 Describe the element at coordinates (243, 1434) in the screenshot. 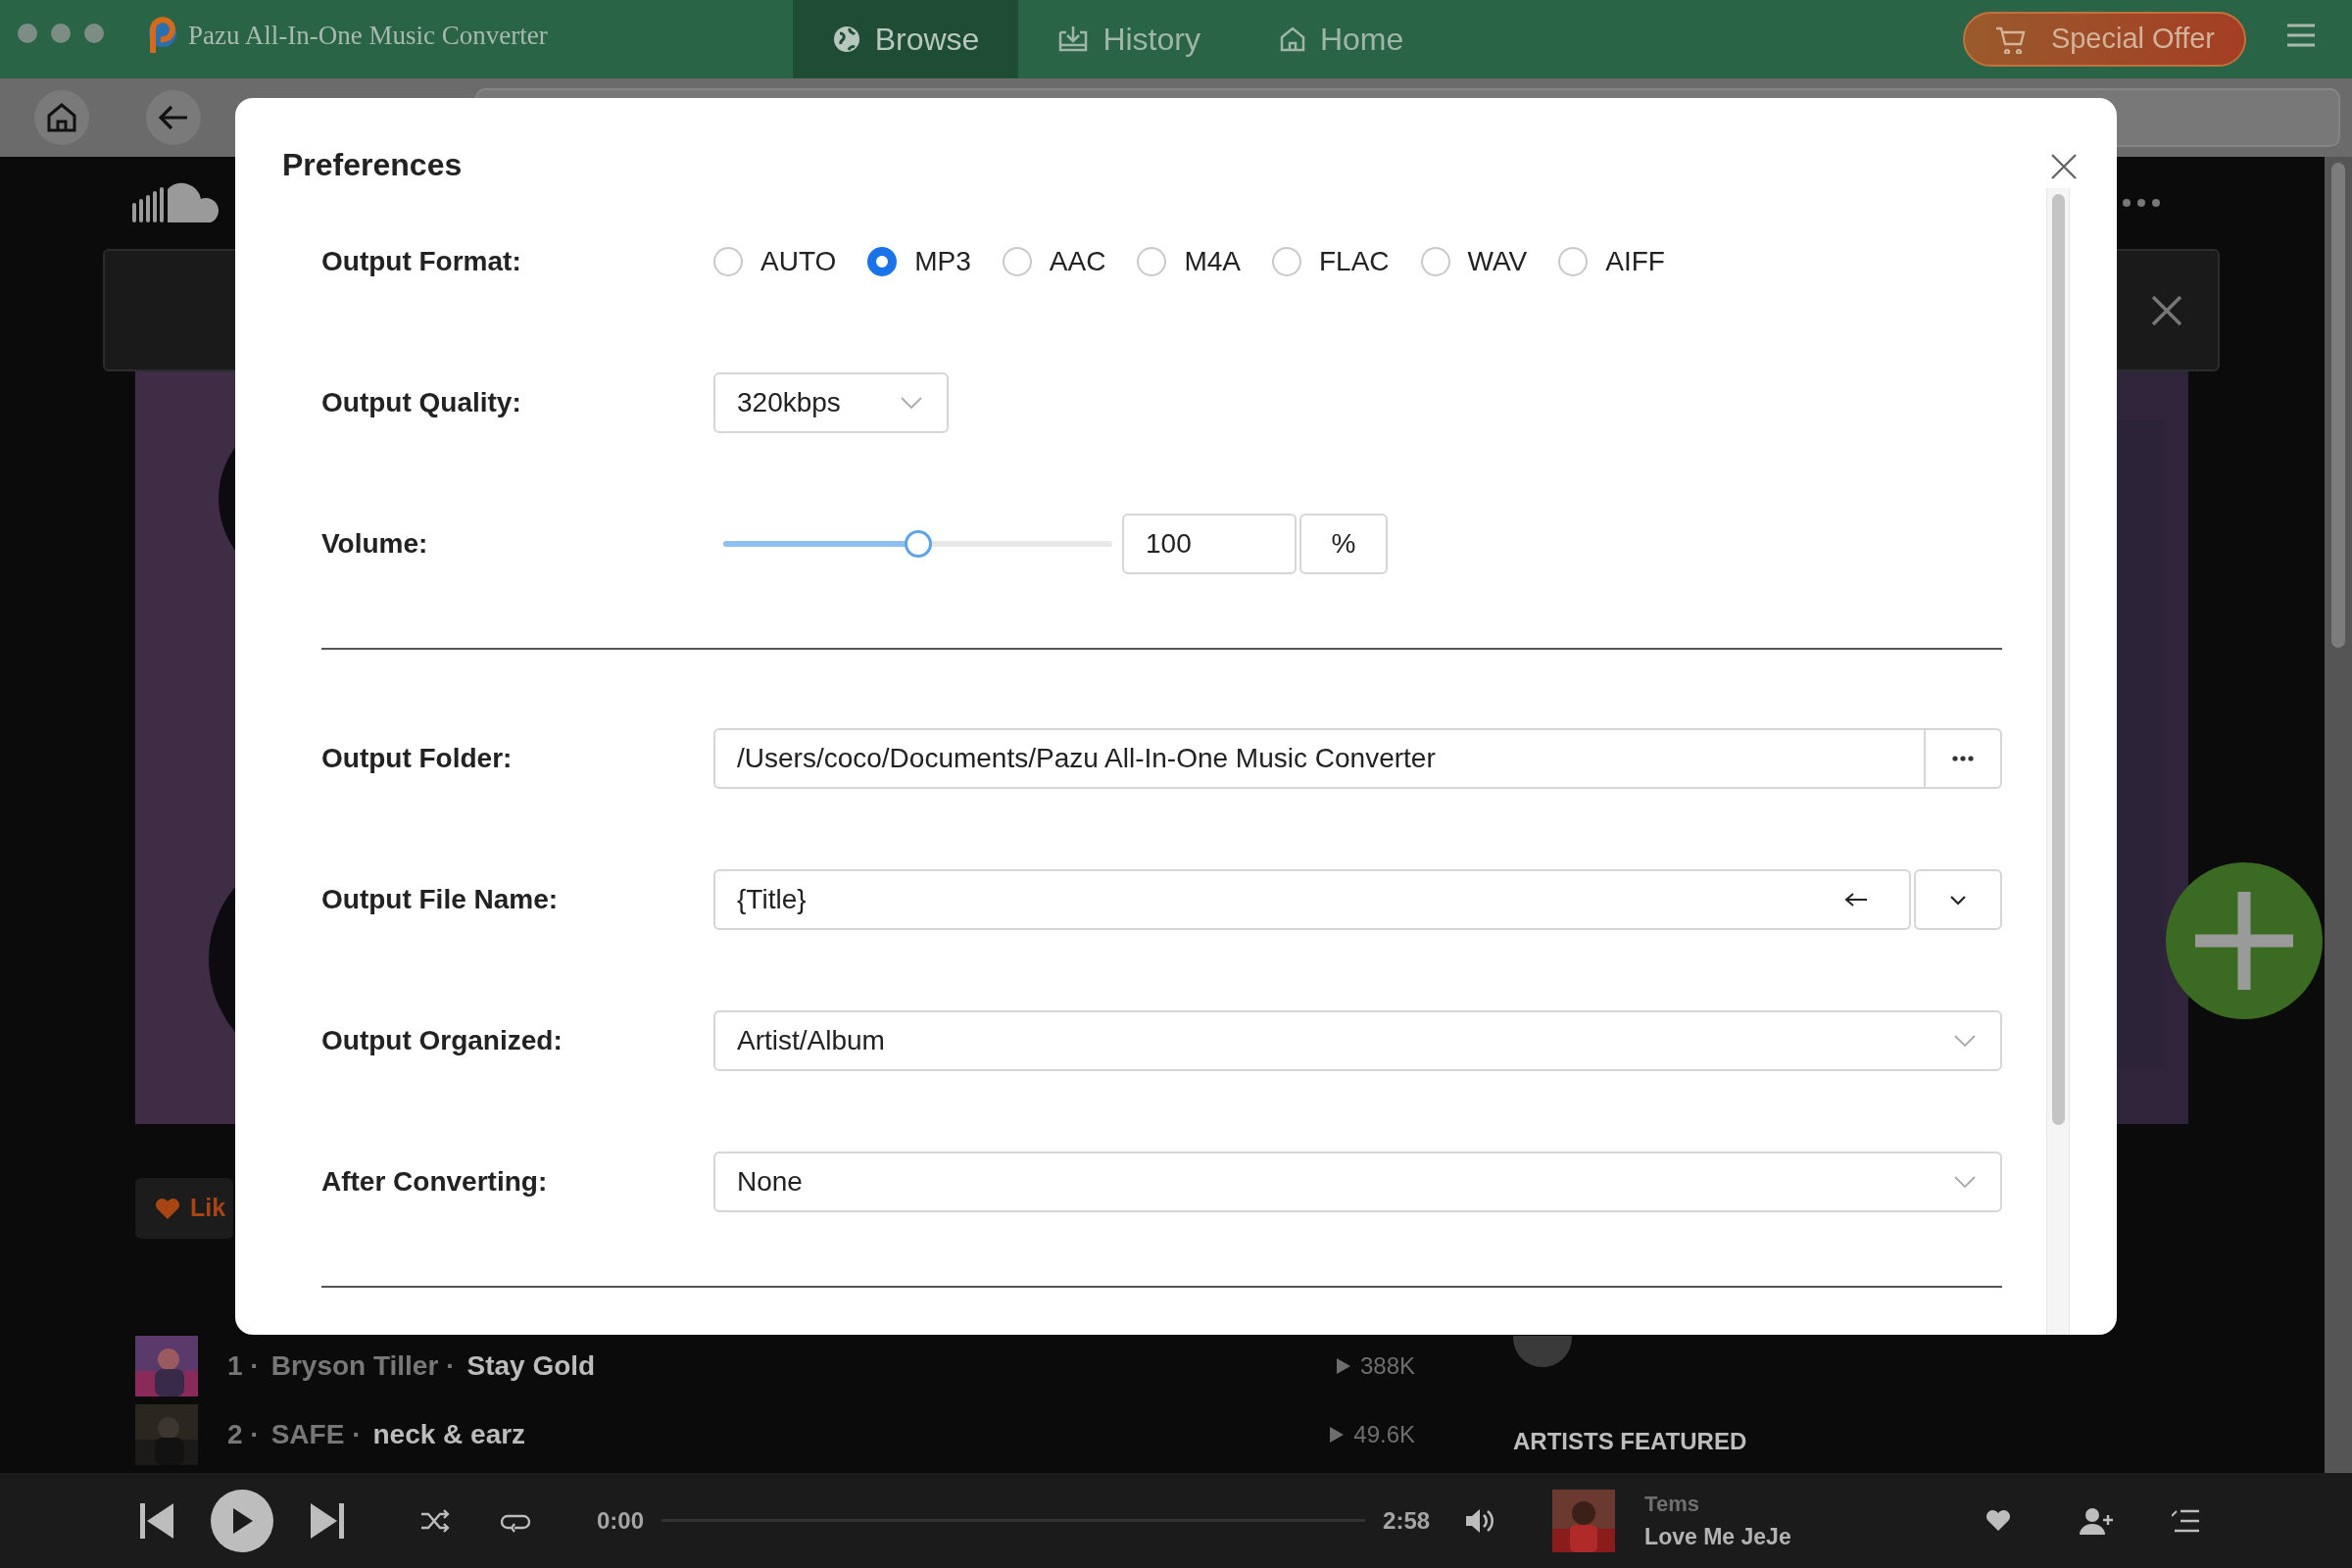

I see `track-number: 2 ·` at that location.